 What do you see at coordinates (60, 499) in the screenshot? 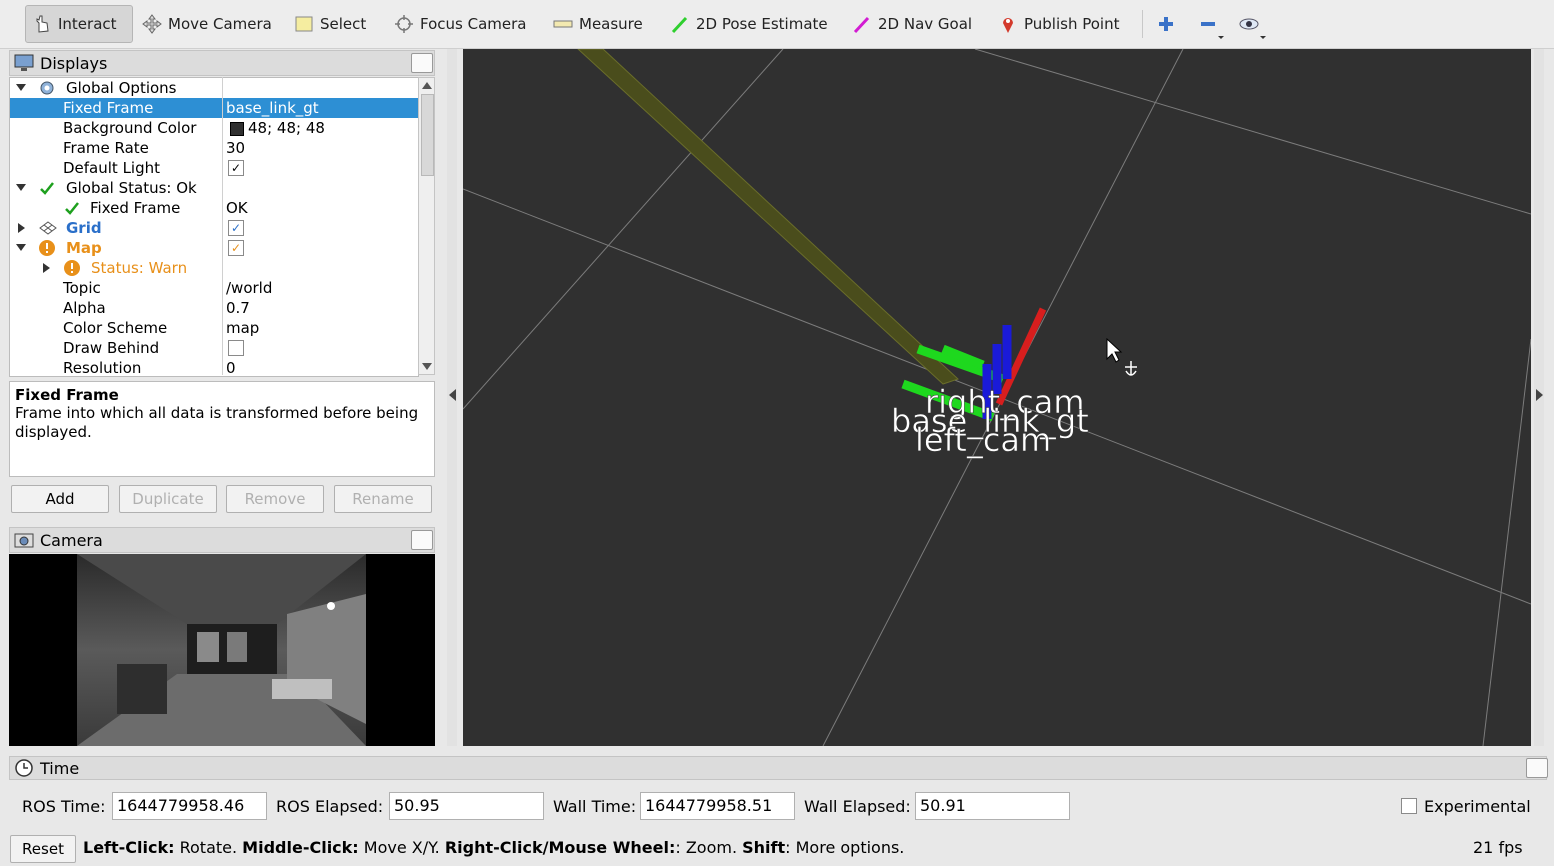
I see `add-button: Add` at bounding box center [60, 499].